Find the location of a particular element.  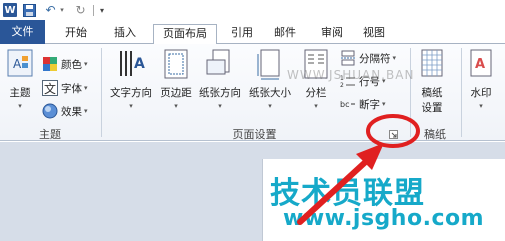

theme-effects-button: 效果 ▾ is located at coordinates (65, 111).